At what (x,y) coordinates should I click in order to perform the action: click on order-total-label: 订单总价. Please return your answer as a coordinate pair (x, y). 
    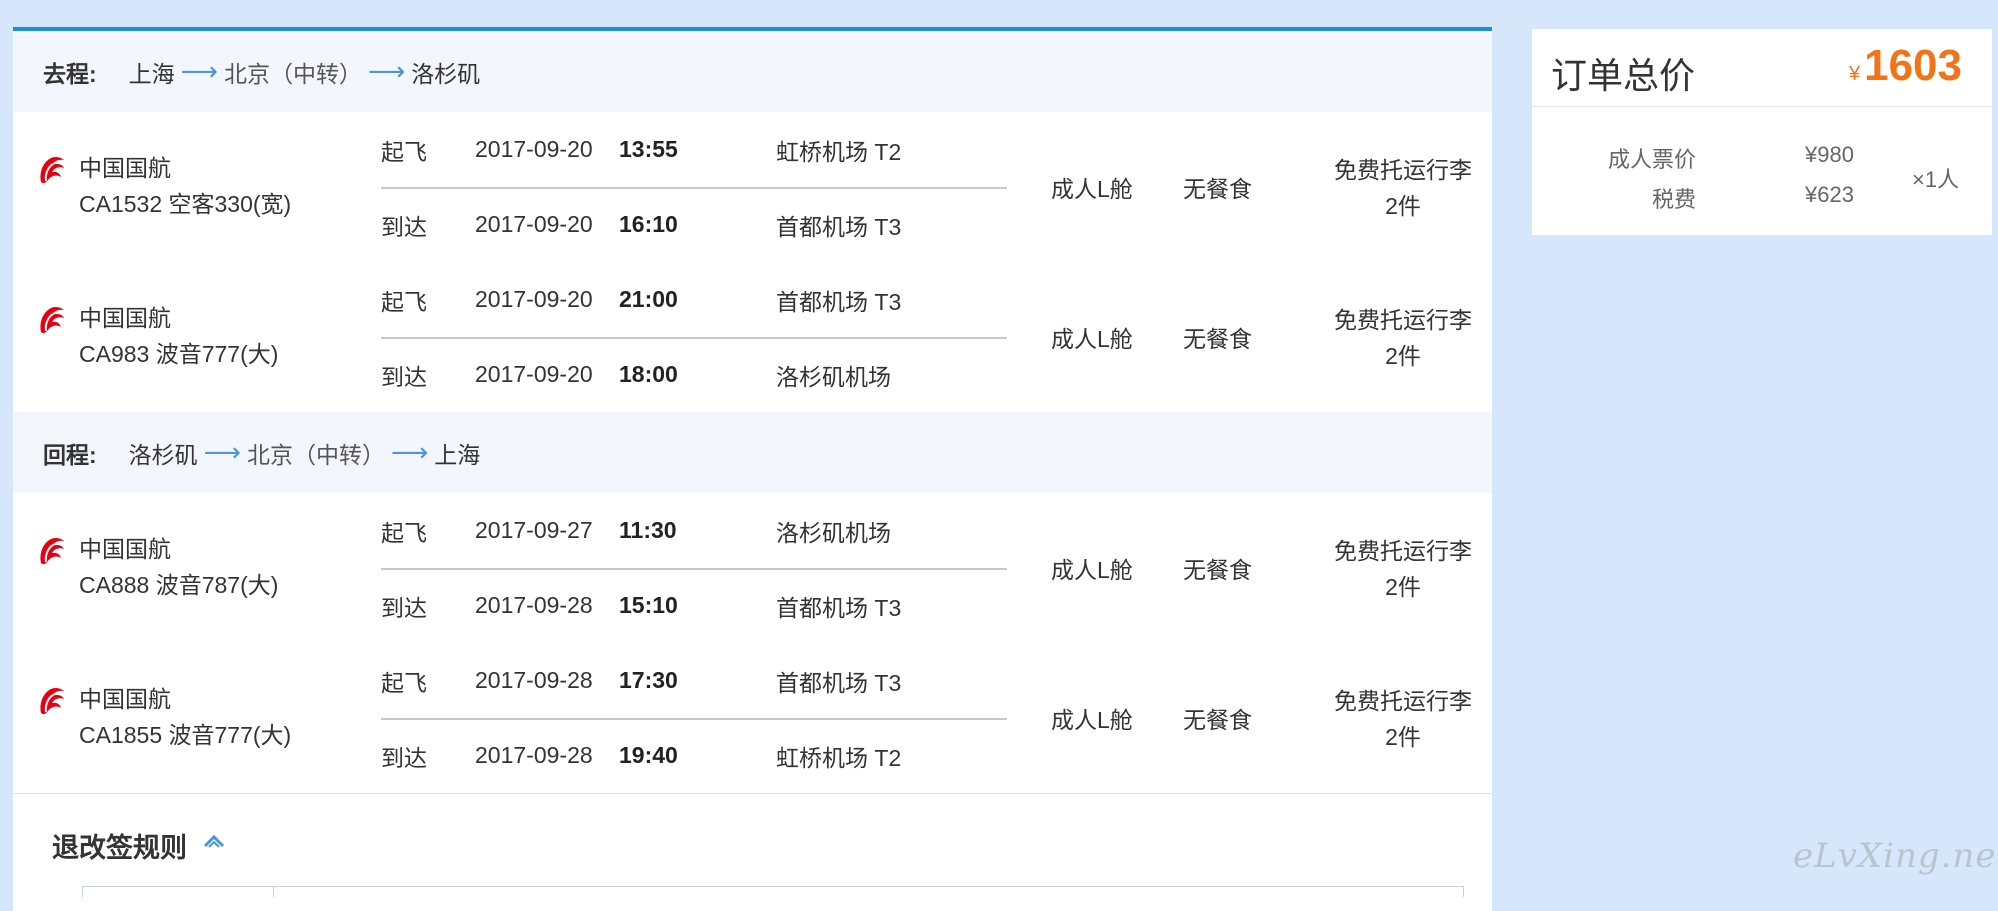
    Looking at the image, I should click on (1623, 75).